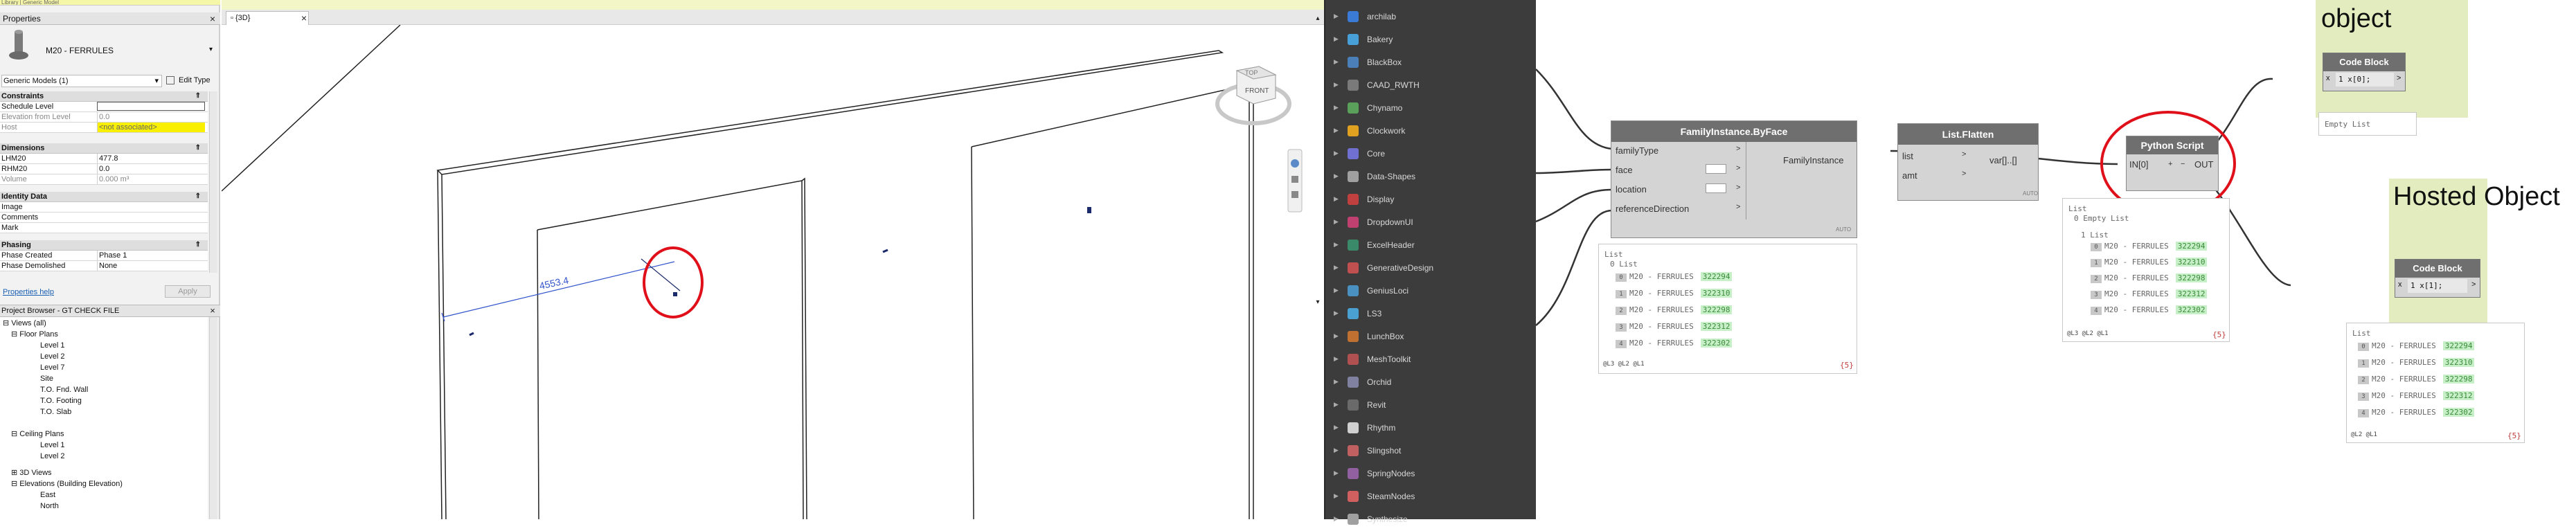  Describe the element at coordinates (104, 245) in the screenshot. I see `group-phasing: Phasing ⇑` at that location.